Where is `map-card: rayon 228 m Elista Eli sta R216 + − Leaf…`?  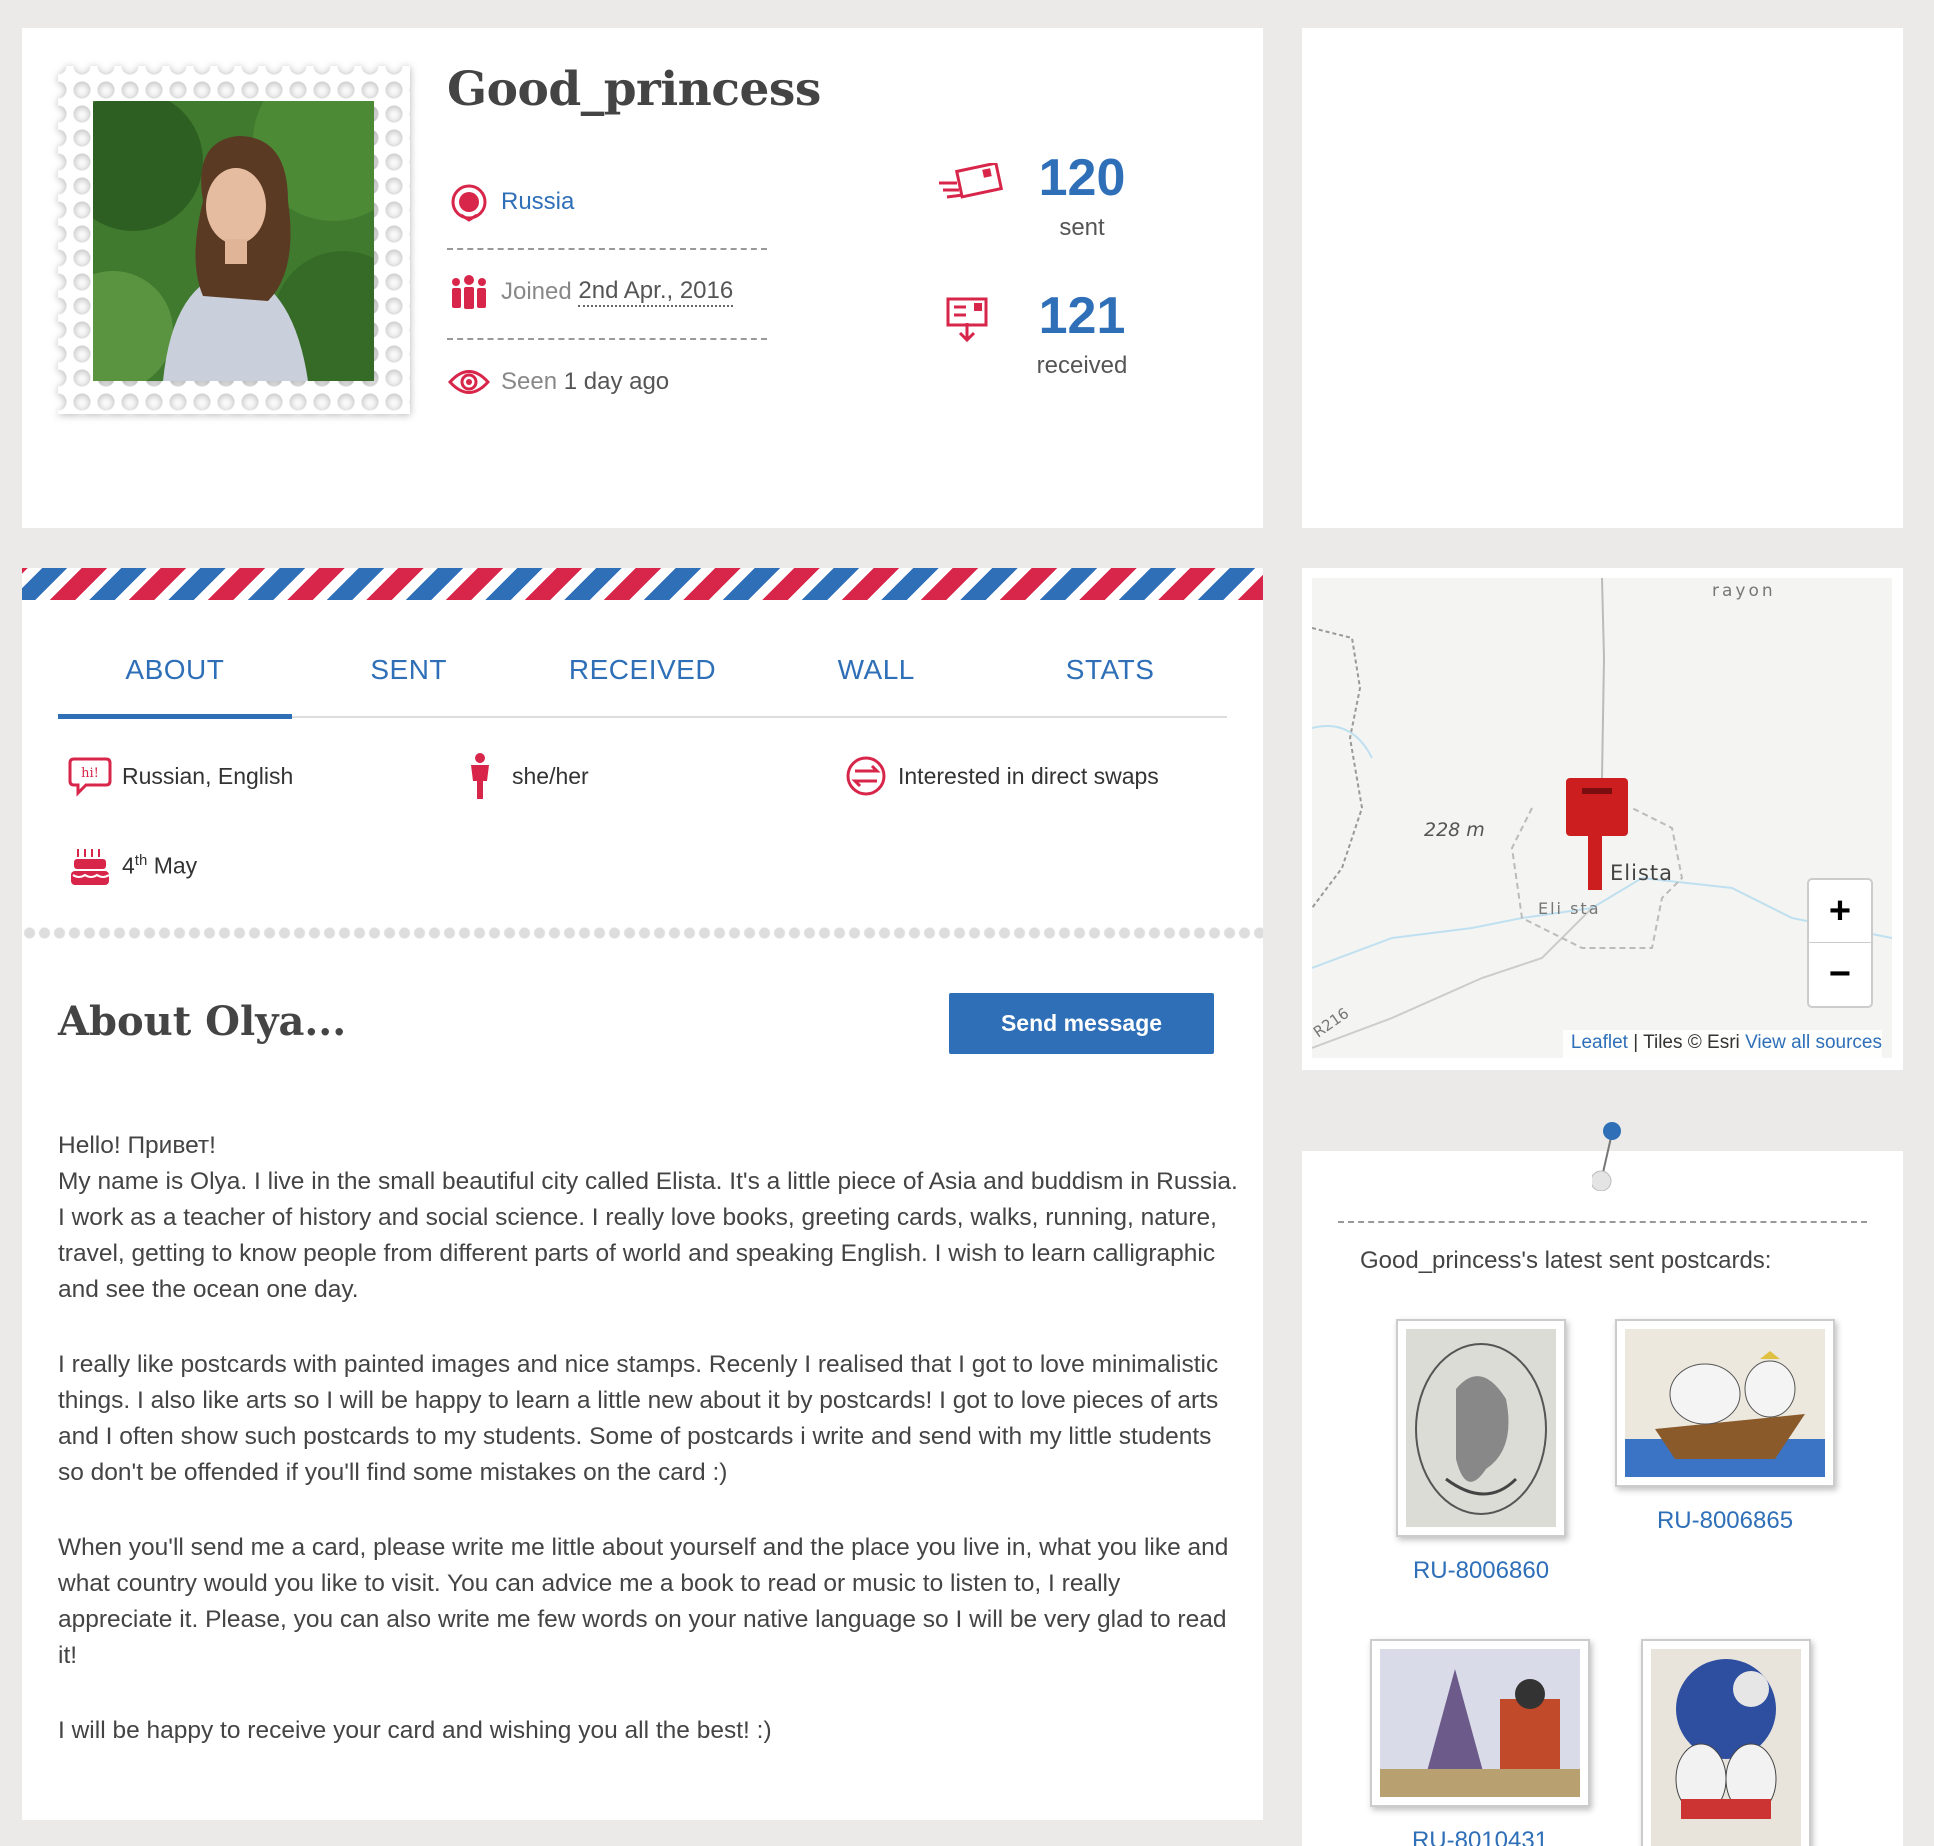 map-card: rayon 228 m Elista Eli sta R216 + − Leaf… is located at coordinates (1602, 819).